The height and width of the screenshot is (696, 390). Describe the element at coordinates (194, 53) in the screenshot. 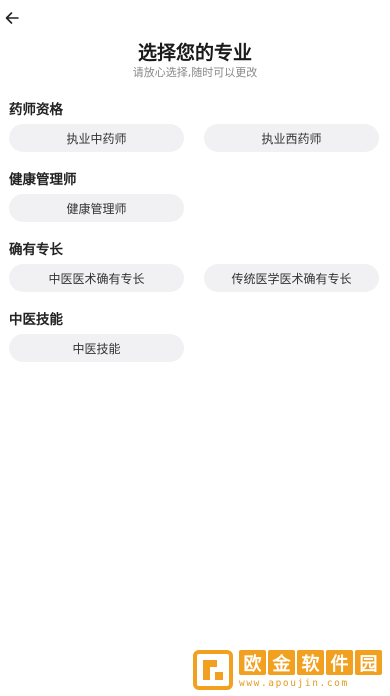

I see `page-title: 选择您的专业` at that location.